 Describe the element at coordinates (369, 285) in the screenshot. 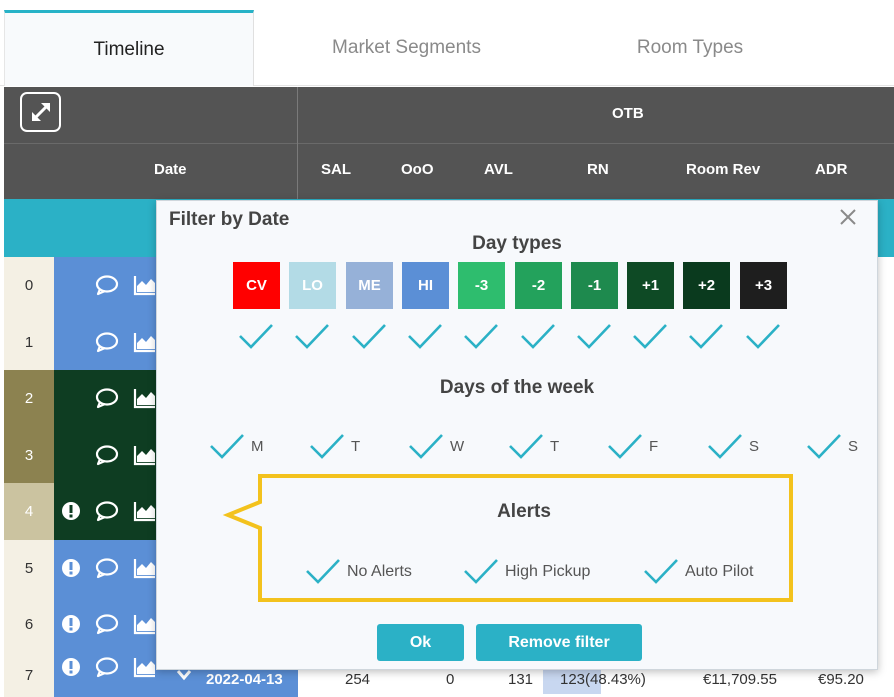

I see `day-type-chip: ME` at that location.